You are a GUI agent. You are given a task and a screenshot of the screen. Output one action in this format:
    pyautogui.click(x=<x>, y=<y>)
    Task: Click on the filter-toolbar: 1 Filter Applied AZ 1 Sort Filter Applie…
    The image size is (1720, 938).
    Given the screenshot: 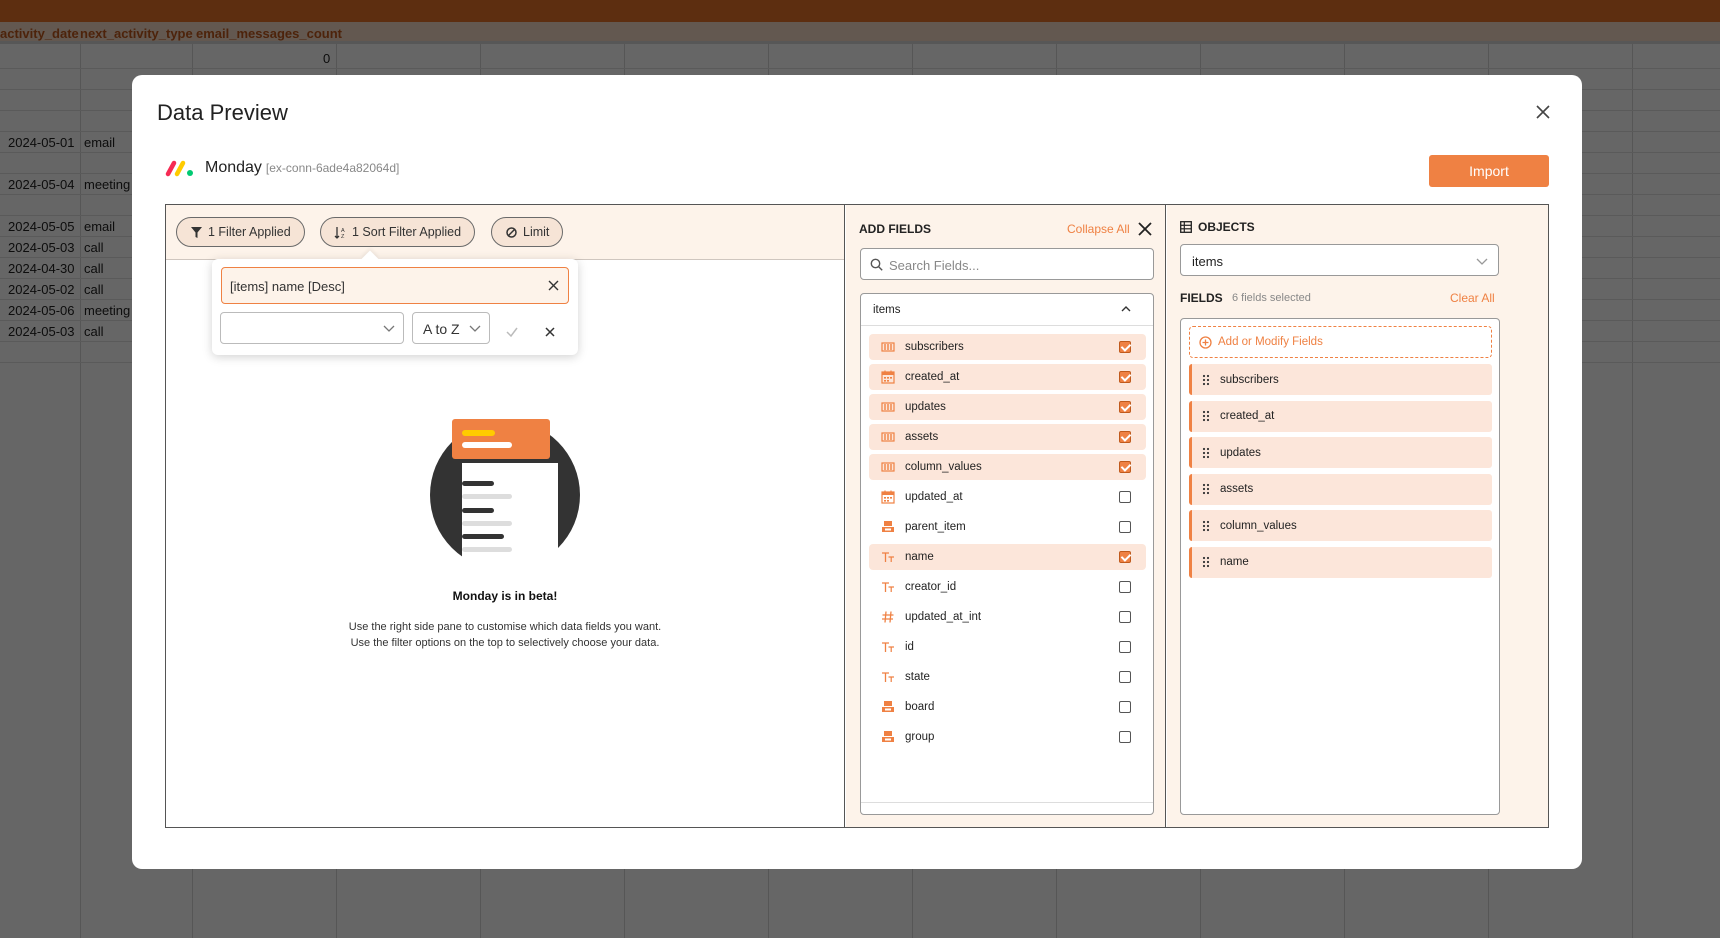 What is the action you would take?
    pyautogui.click(x=505, y=232)
    